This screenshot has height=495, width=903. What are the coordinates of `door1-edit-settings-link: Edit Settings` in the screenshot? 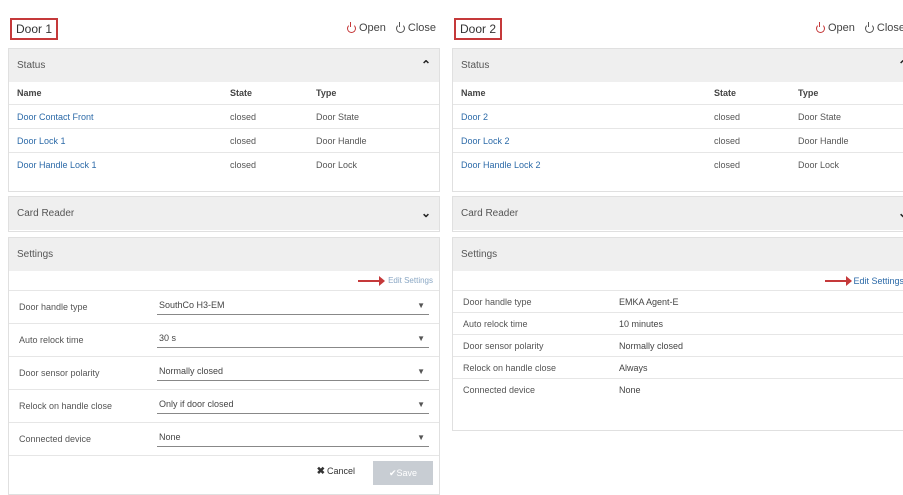 It's located at (410, 280).